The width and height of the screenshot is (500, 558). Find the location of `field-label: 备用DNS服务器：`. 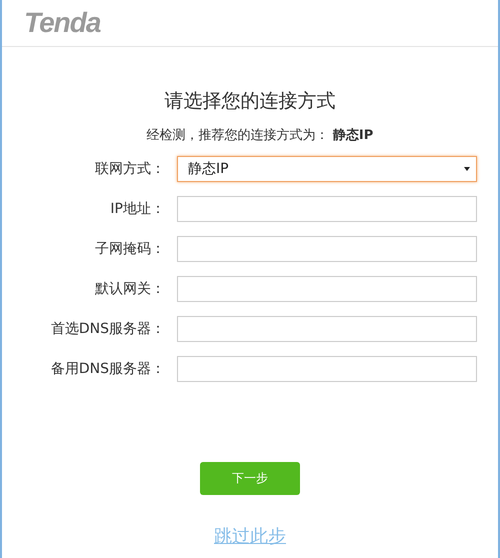

field-label: 备用DNS服务器： is located at coordinates (108, 369).